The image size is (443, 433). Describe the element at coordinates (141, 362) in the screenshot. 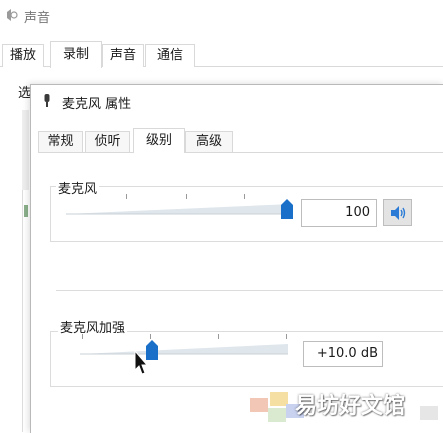

I see `mouse-cursor-icon` at that location.